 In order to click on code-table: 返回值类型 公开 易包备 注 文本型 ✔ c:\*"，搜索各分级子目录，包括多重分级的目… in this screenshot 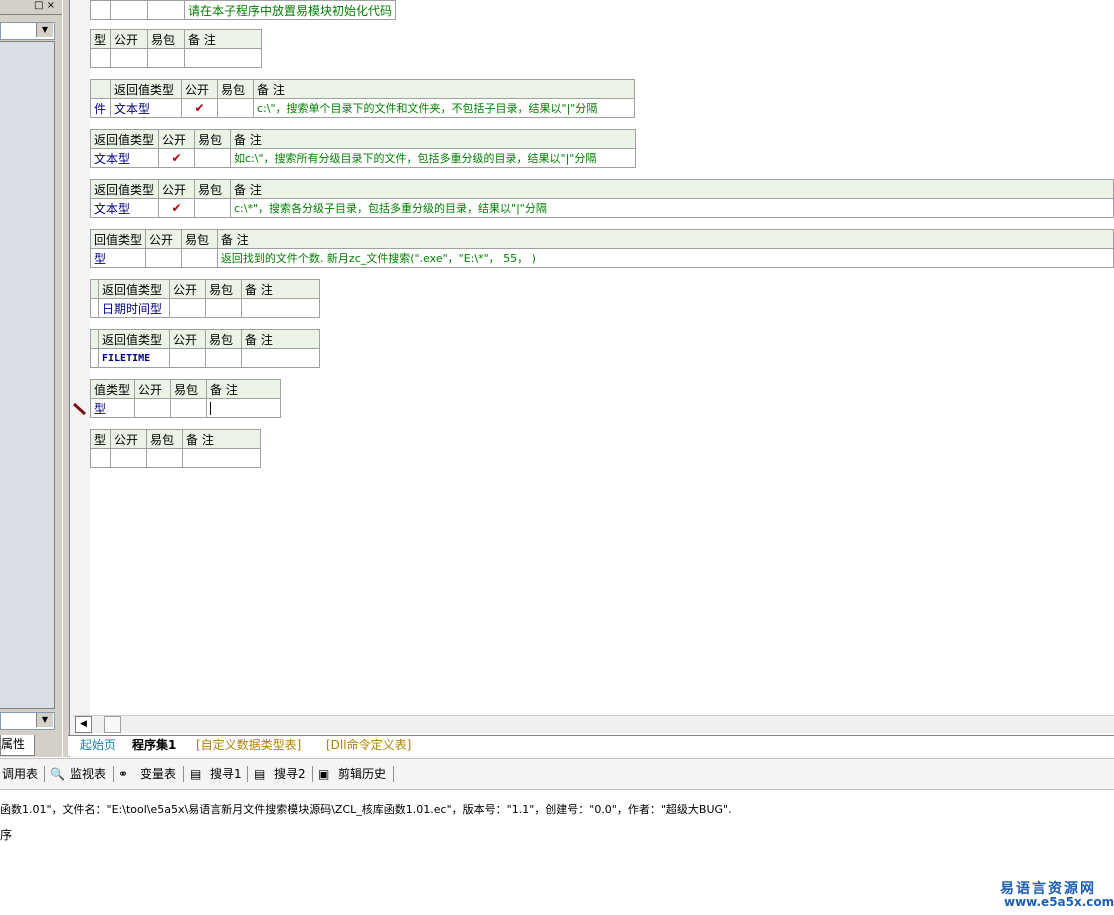, I will do `click(602, 198)`.